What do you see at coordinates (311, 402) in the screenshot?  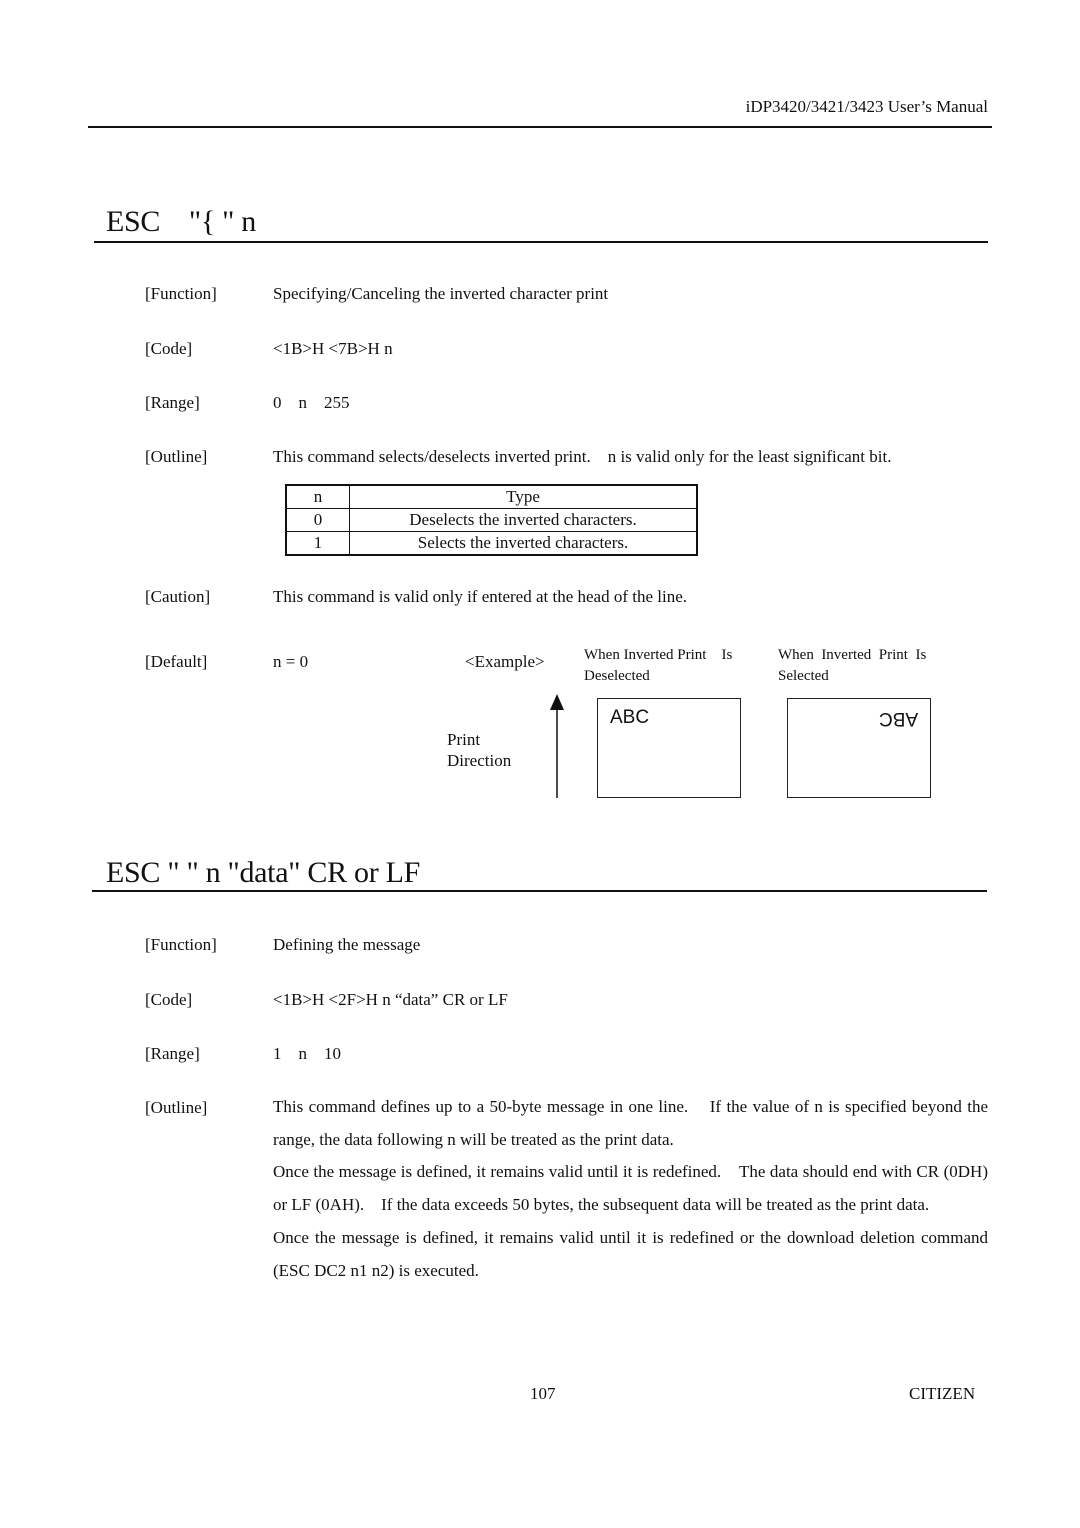 I see `range-value: 0 n 255` at bounding box center [311, 402].